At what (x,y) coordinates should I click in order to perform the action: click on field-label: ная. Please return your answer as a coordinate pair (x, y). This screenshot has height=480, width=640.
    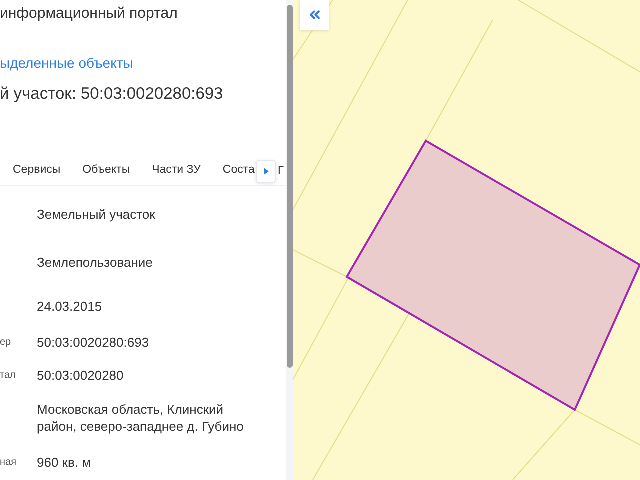
    Looking at the image, I should click on (8, 462).